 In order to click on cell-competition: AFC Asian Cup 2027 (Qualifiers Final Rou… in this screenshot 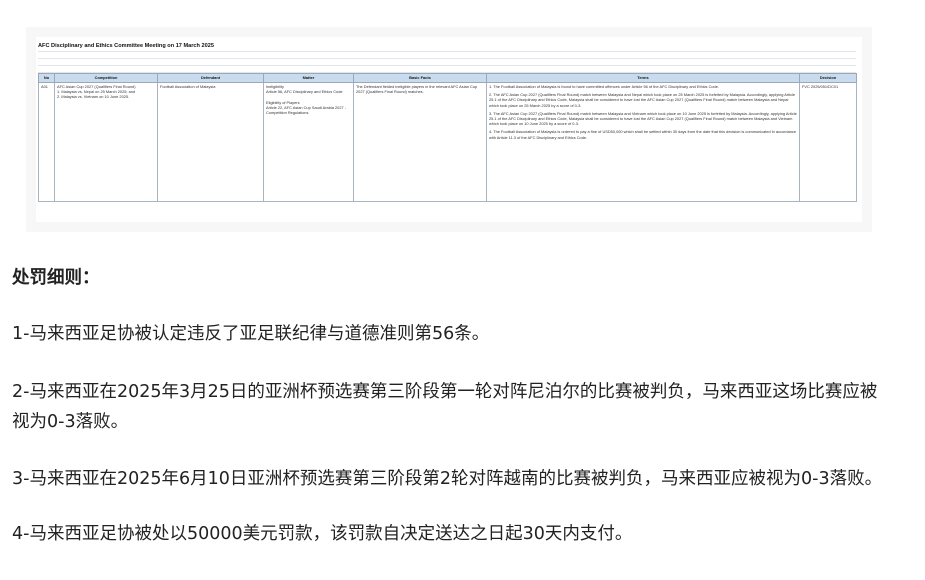, I will do `click(106, 142)`.